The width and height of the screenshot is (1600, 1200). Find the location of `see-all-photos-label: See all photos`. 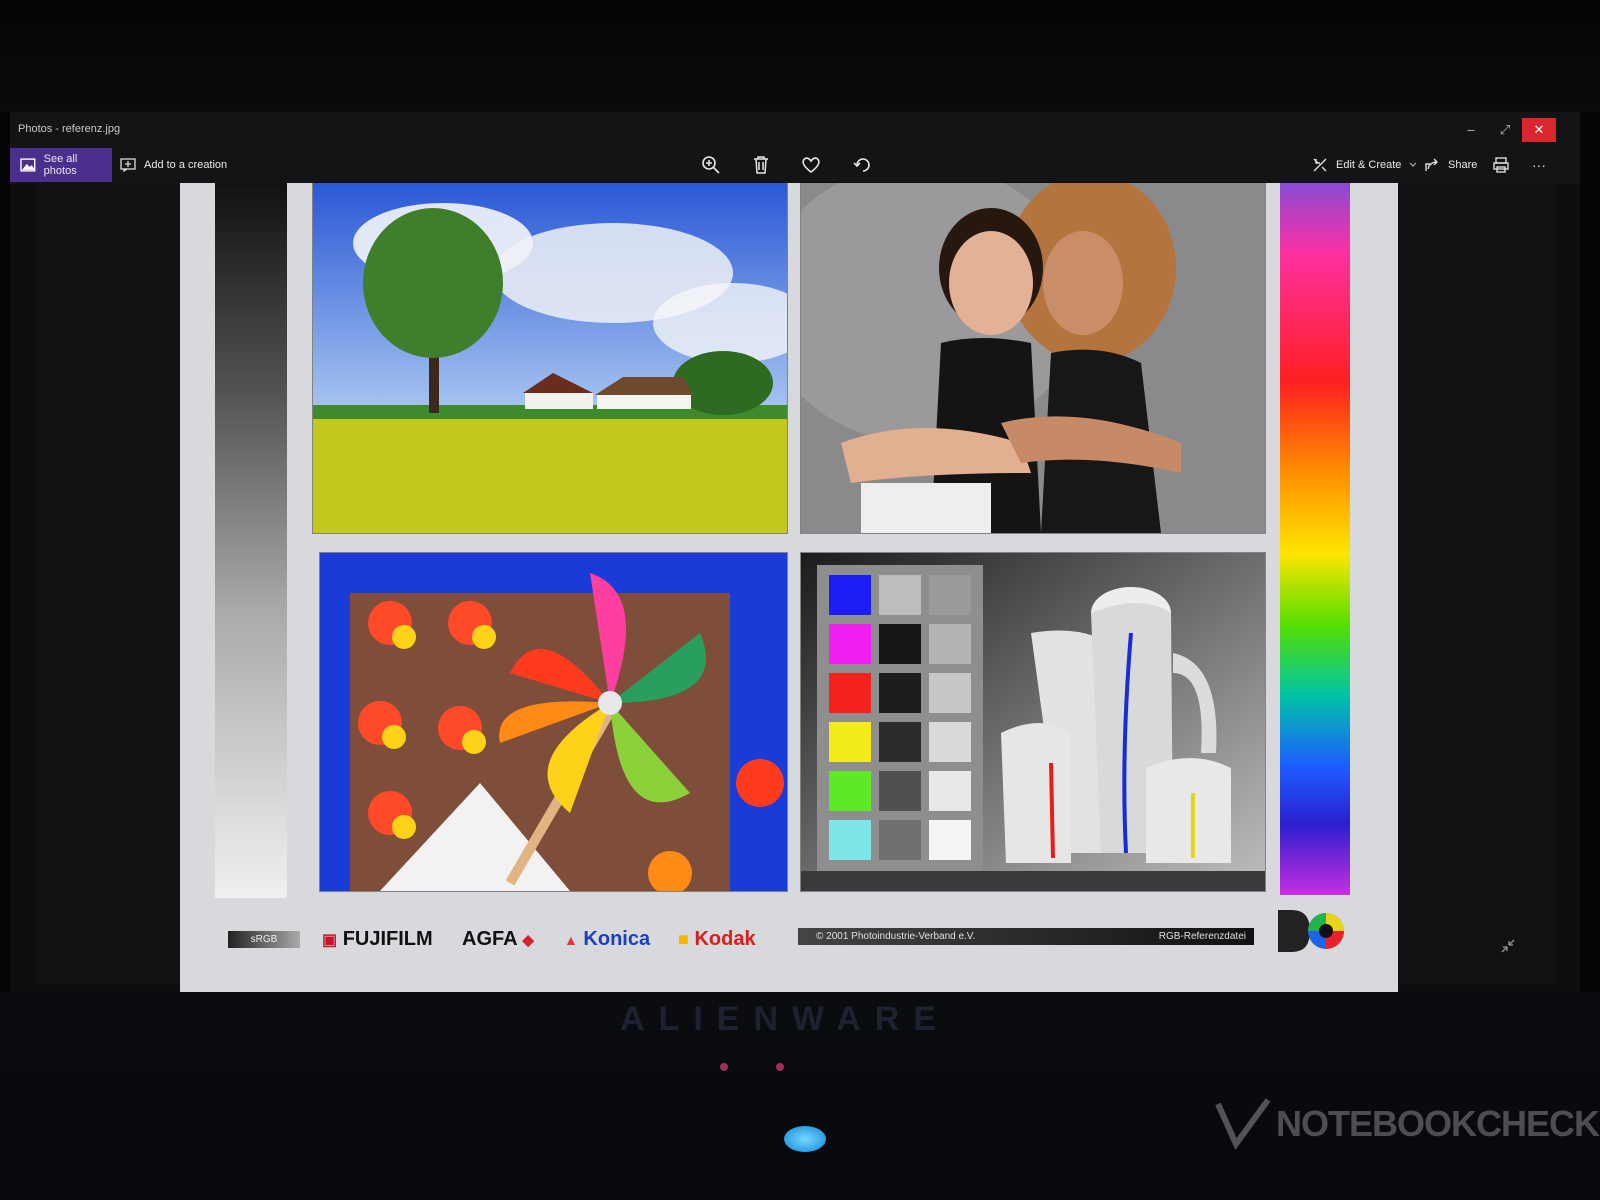

see-all-photos-label: See all photos is located at coordinates (60, 165).